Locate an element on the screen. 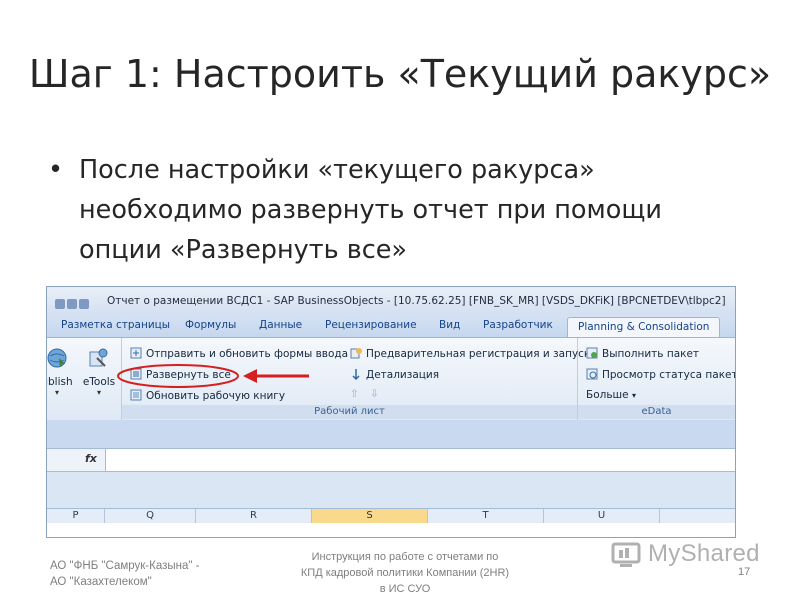 Image resolution: width=800 pixels, height=600 pixels. footer-left-line-1: АО "ФНБ "Самрук-Казына" - is located at coordinates (125, 566).